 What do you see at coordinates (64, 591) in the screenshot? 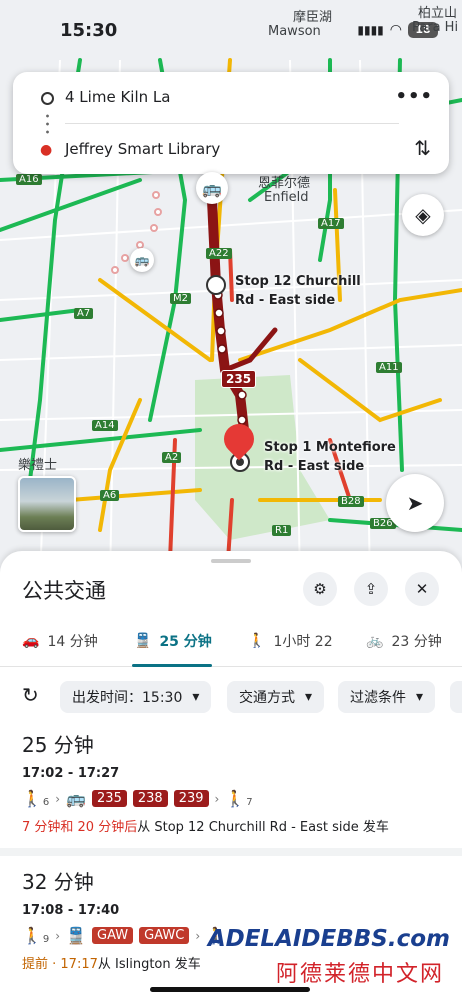
I see `sheet-title: 公共交通` at bounding box center [64, 591].